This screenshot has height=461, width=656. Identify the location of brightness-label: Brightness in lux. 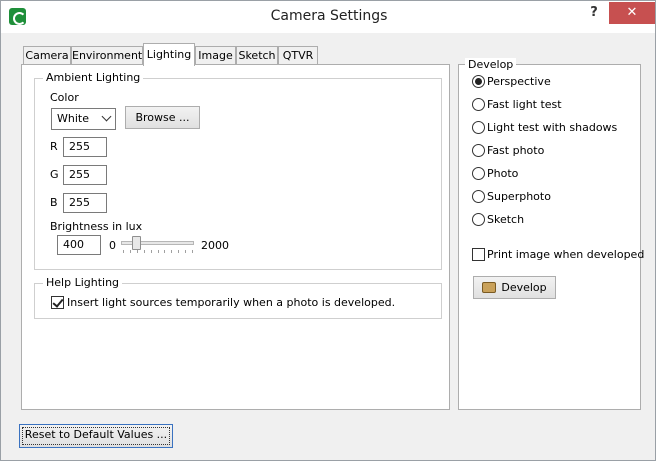
(96, 226).